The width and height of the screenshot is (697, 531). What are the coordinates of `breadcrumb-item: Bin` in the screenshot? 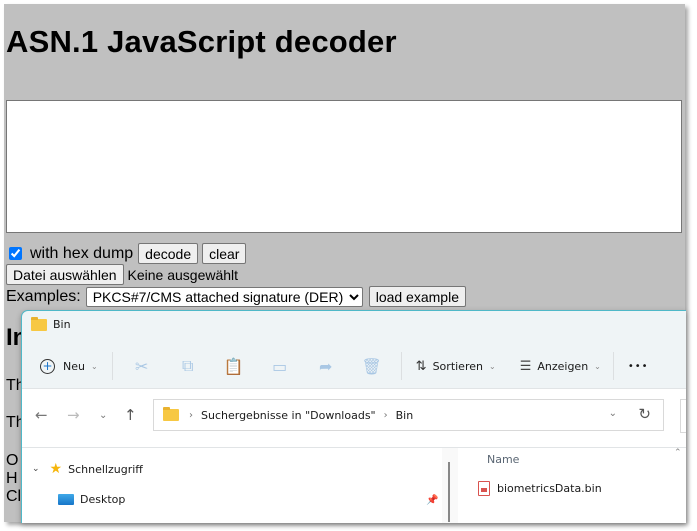 It's located at (405, 415).